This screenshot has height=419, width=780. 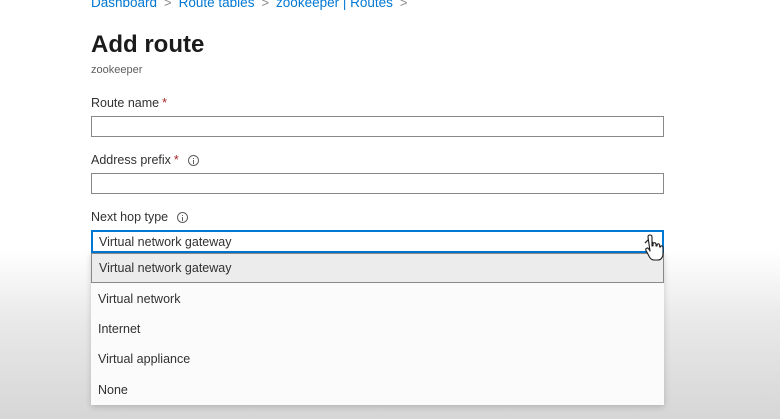 I want to click on route-name-label: Route name *, so click(x=129, y=103).